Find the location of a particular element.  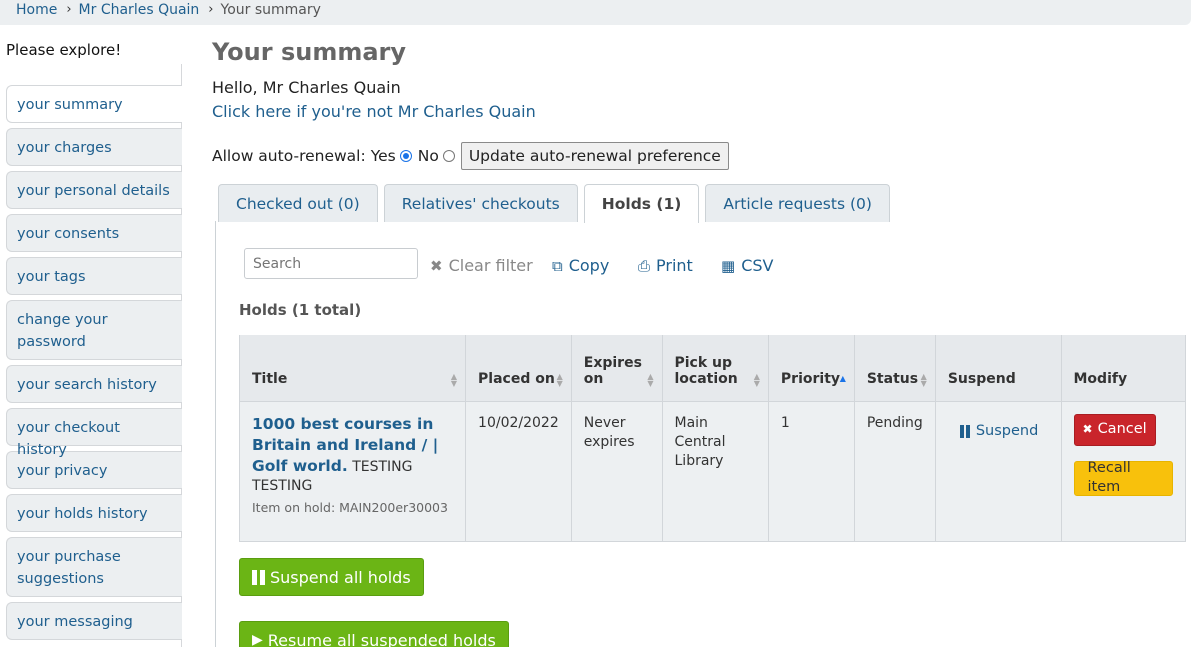

csv-button: ▦ CSV is located at coordinates (747, 265).